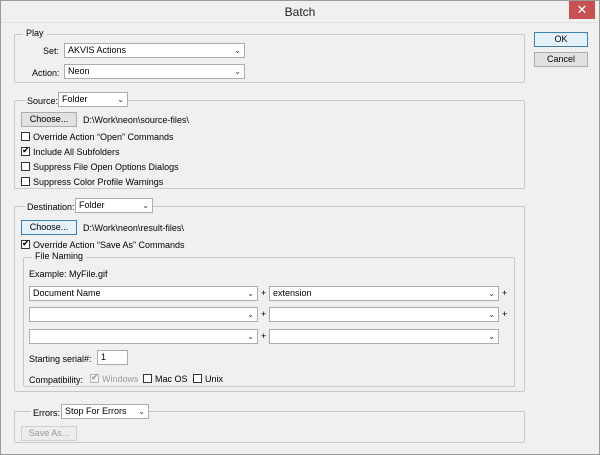  Describe the element at coordinates (92, 205) in the screenshot. I see `destination-type-value: Folder` at that location.